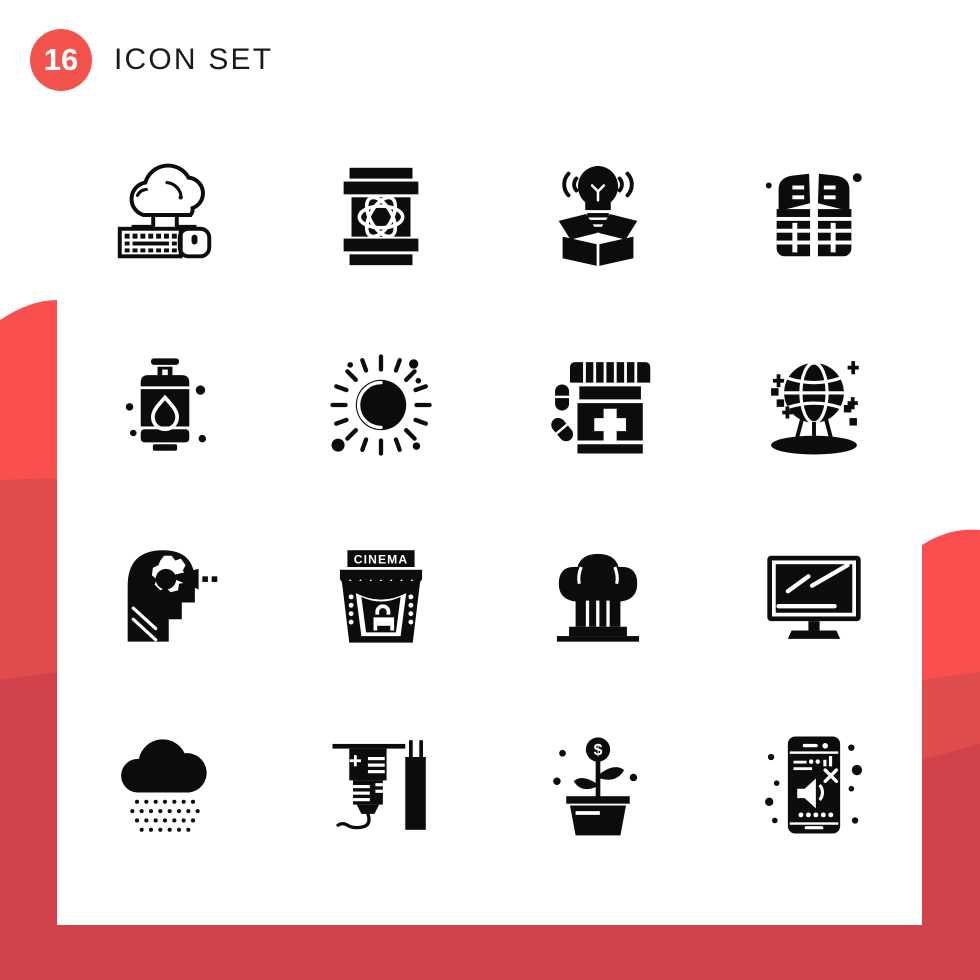 The image size is (980, 980). I want to click on cloud-computing-keyboard-mouse-icon, so click(164, 211).